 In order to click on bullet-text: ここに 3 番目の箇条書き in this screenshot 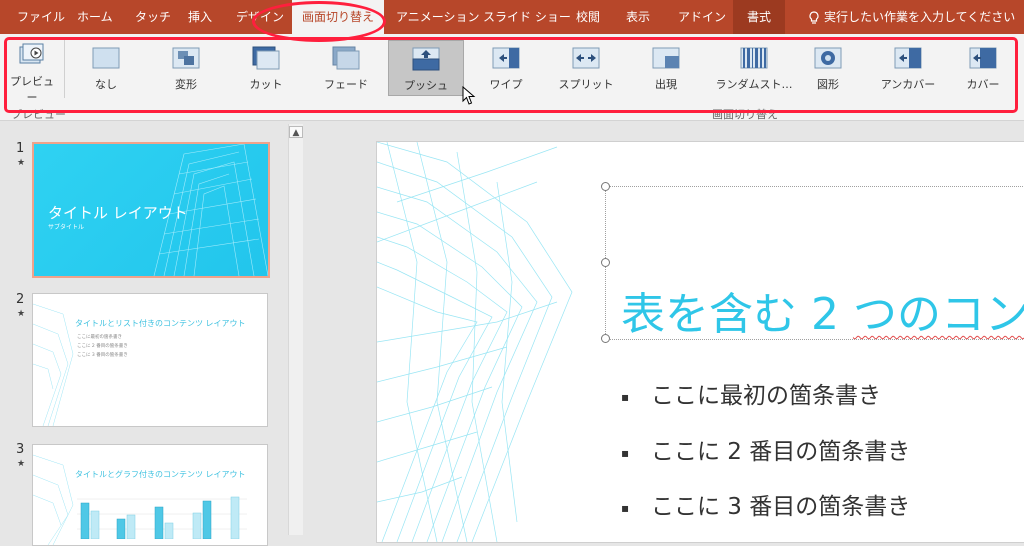, I will do `click(781, 507)`.